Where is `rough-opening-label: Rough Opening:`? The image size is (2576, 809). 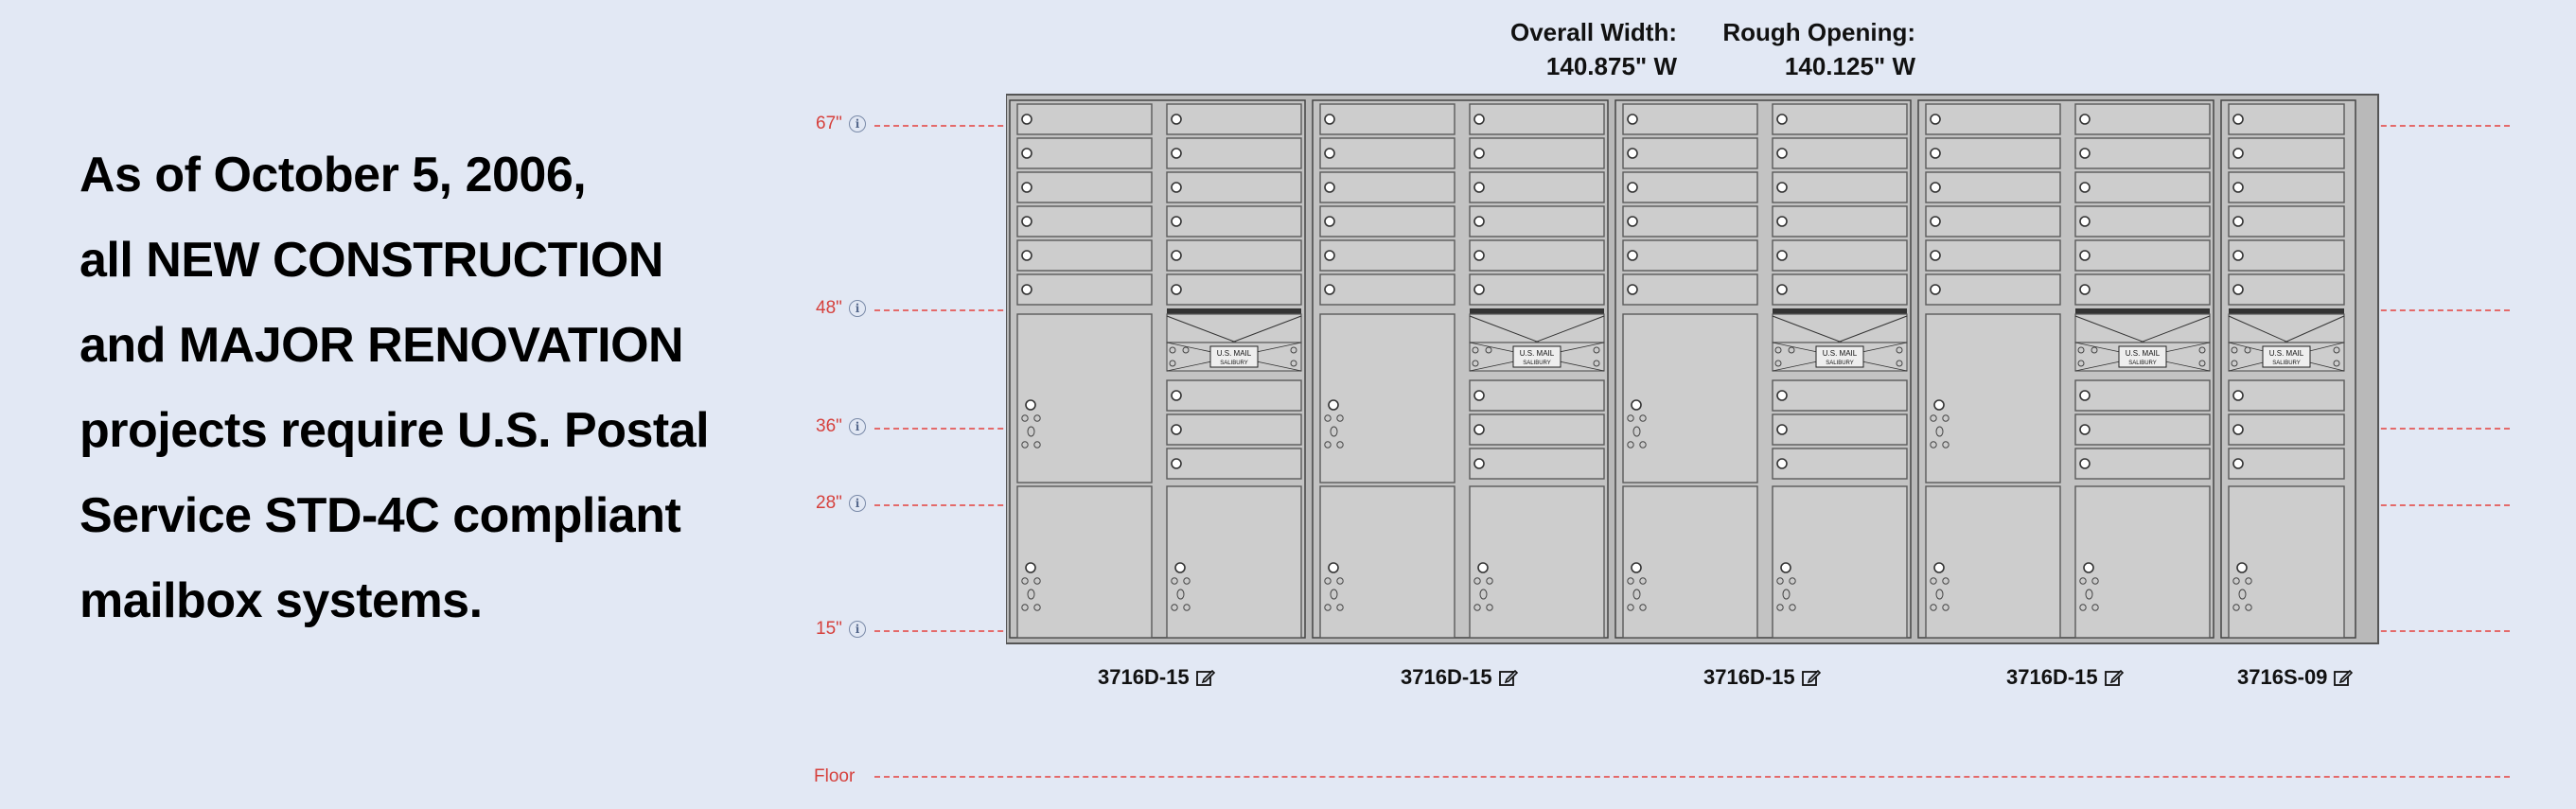 rough-opening-label: Rough Opening: is located at coordinates (1818, 32).